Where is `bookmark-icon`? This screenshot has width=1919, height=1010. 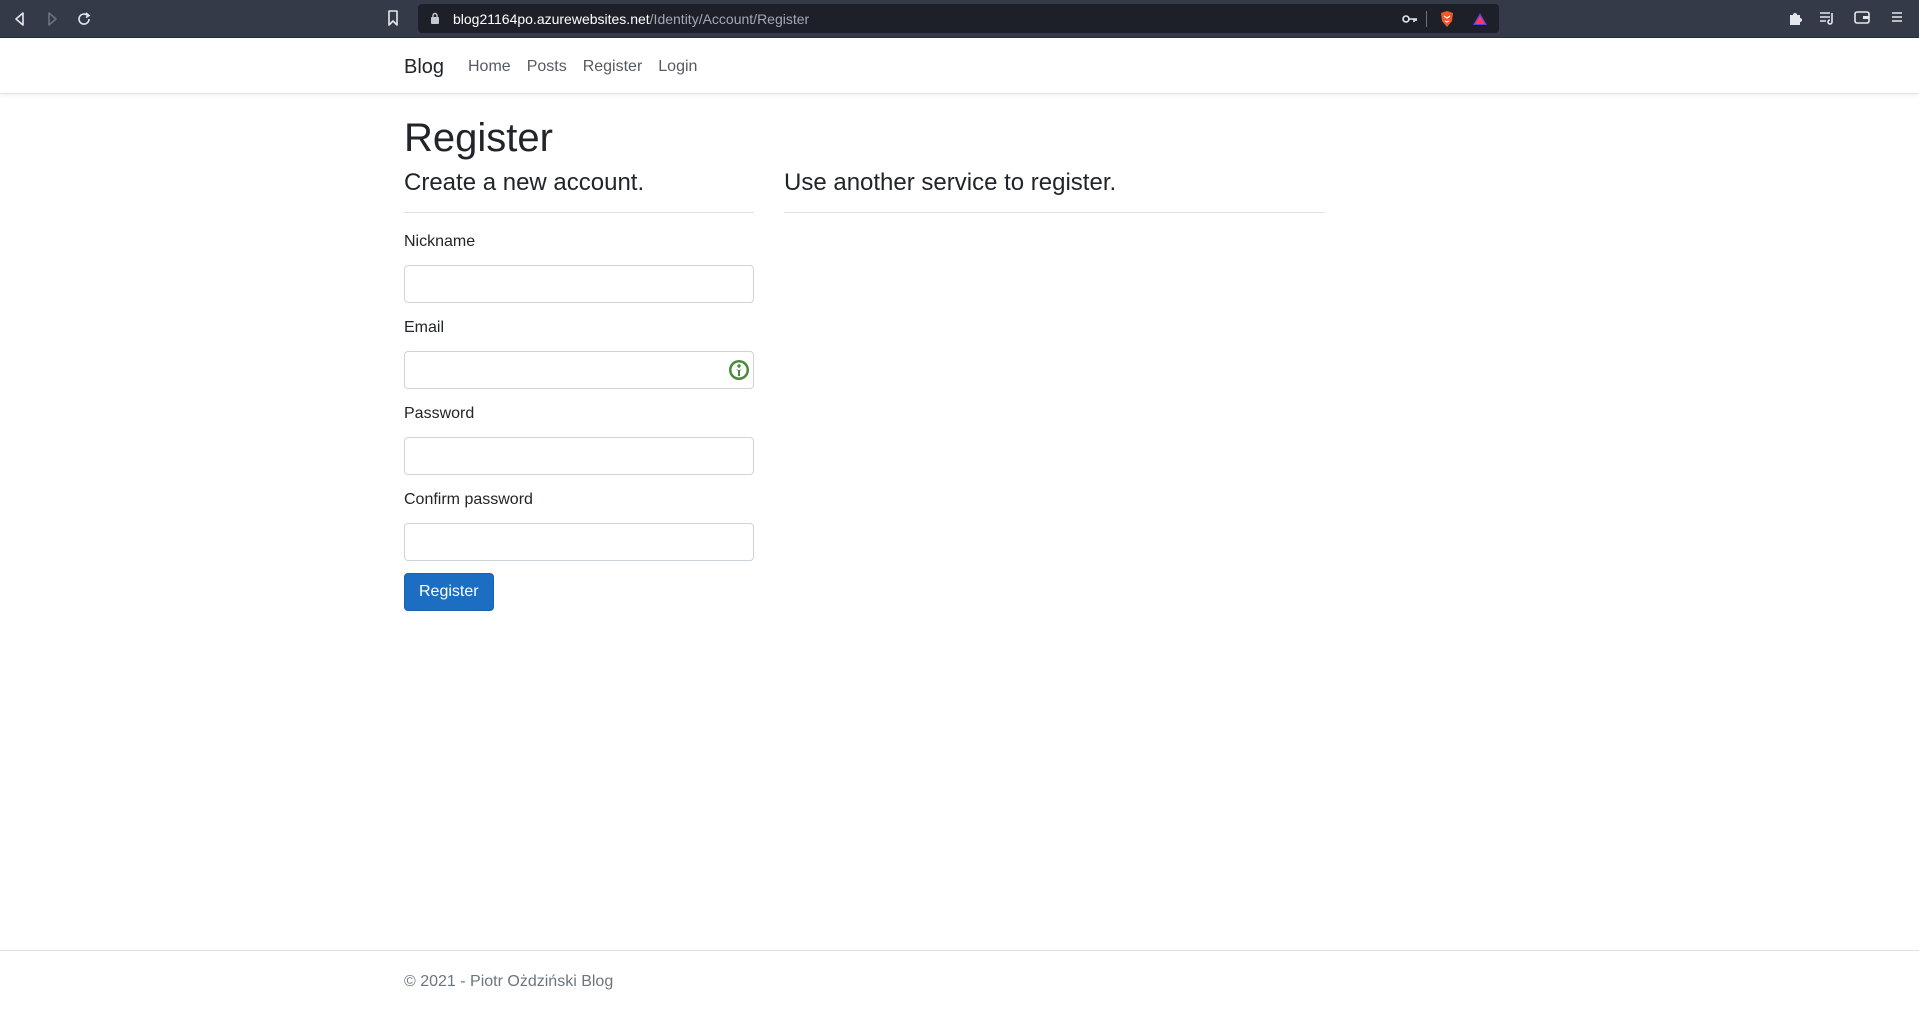
bookmark-icon is located at coordinates (393, 18).